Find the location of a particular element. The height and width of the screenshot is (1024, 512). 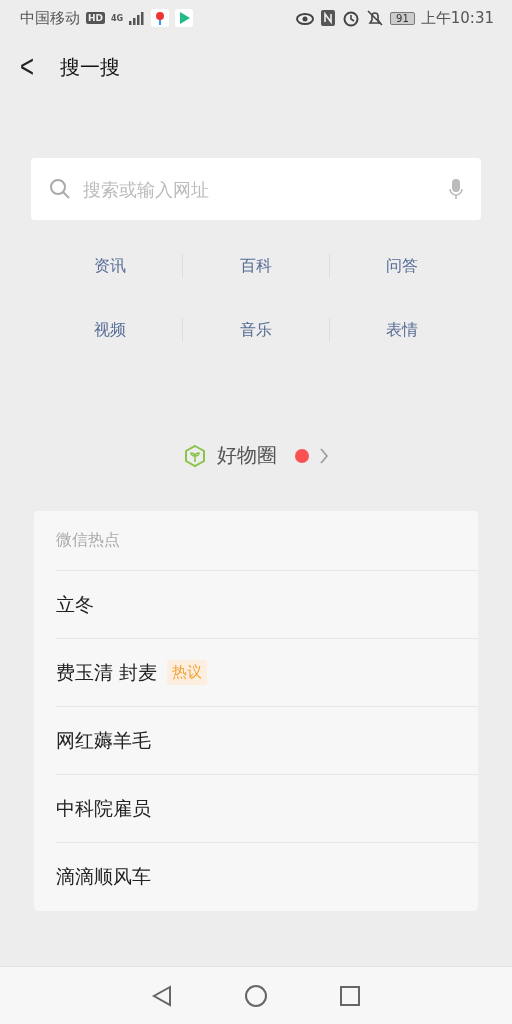

nfc-icon is located at coordinates (328, 18).